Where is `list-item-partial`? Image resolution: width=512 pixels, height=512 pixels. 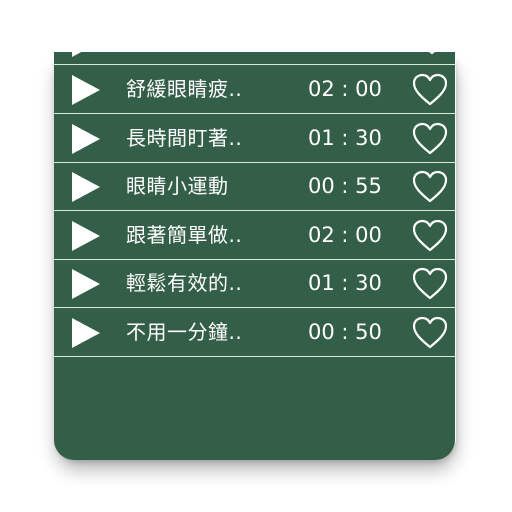
list-item-partial is located at coordinates (254, 58).